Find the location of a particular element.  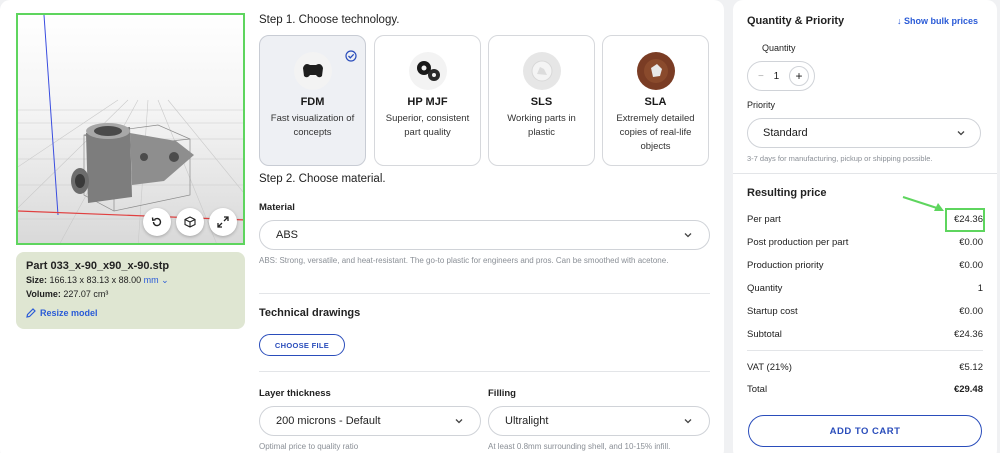

annotation-arrow-icon is located at coordinates (923, 203).